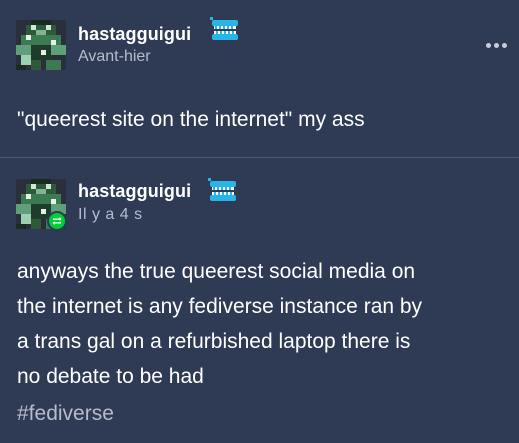  I want to click on timestamp: Il y a 4 s, so click(110, 215).